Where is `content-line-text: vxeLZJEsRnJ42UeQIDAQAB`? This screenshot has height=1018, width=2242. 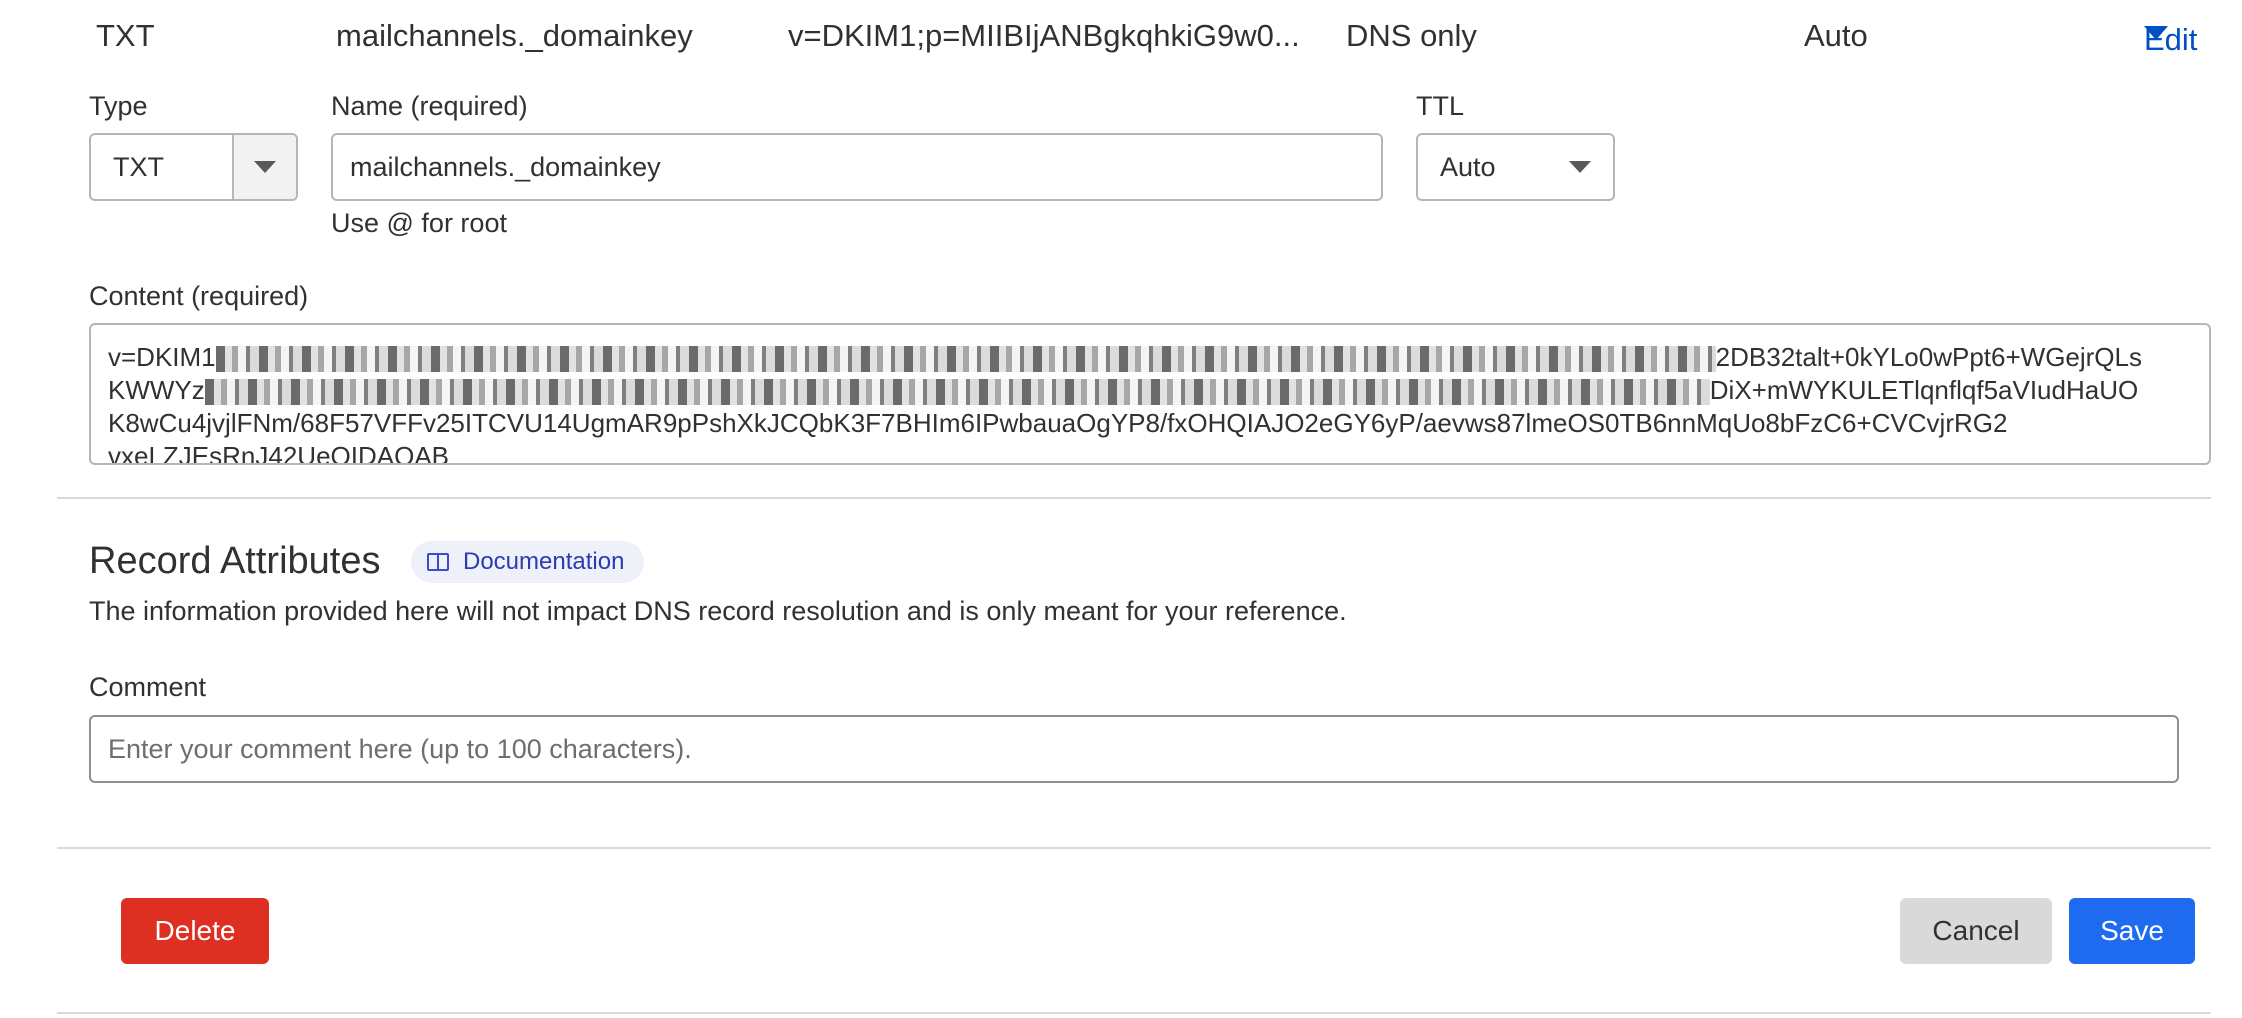 content-line-text: vxeLZJEsRnJ42UeQIDAQAB is located at coordinates (279, 453).